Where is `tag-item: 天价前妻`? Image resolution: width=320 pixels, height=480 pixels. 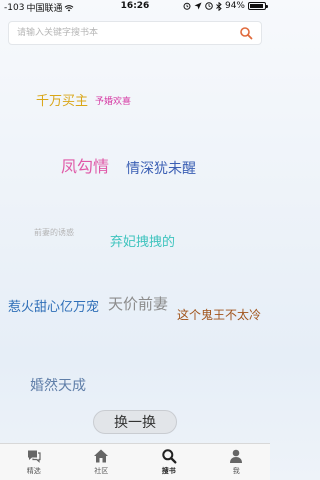 tag-item: 天价前妻 is located at coordinates (138, 303).